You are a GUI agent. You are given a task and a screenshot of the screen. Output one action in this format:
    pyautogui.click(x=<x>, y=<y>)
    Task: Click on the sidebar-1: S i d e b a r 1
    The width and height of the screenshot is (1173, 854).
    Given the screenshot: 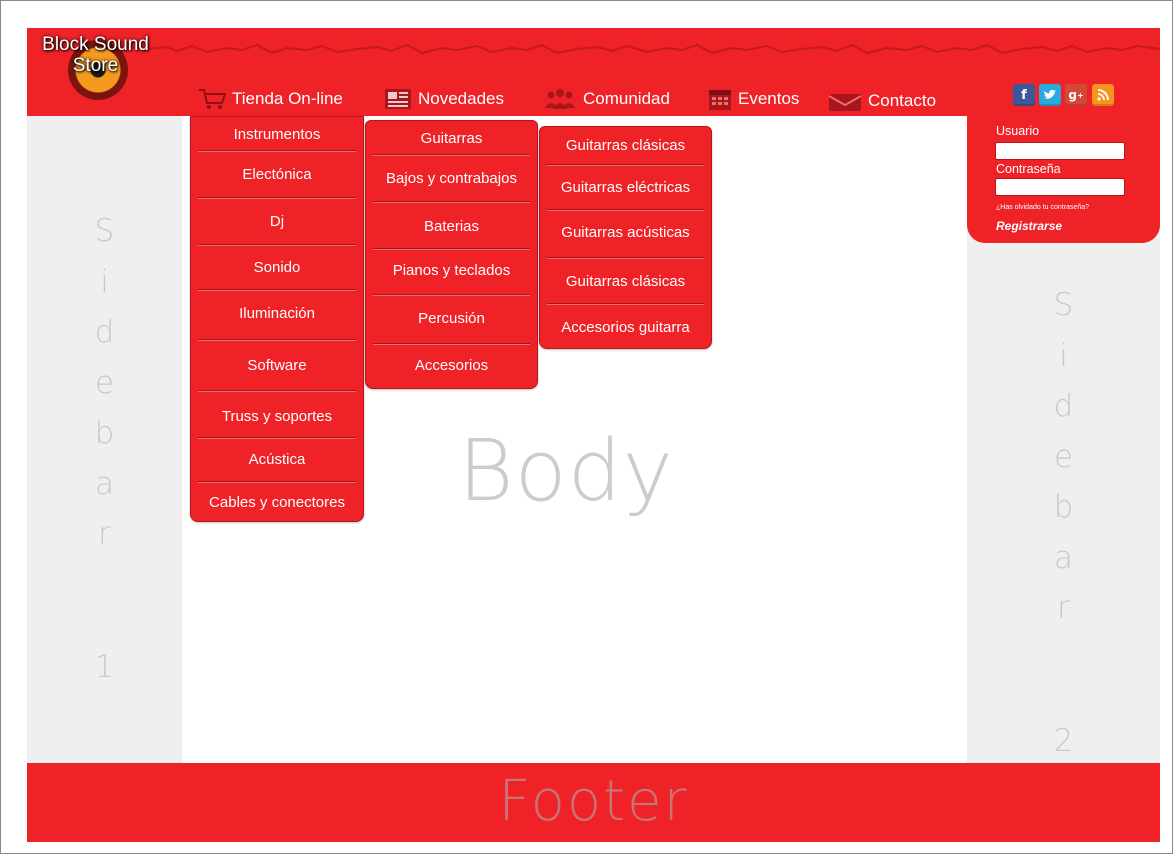 What is the action you would take?
    pyautogui.click(x=104, y=439)
    